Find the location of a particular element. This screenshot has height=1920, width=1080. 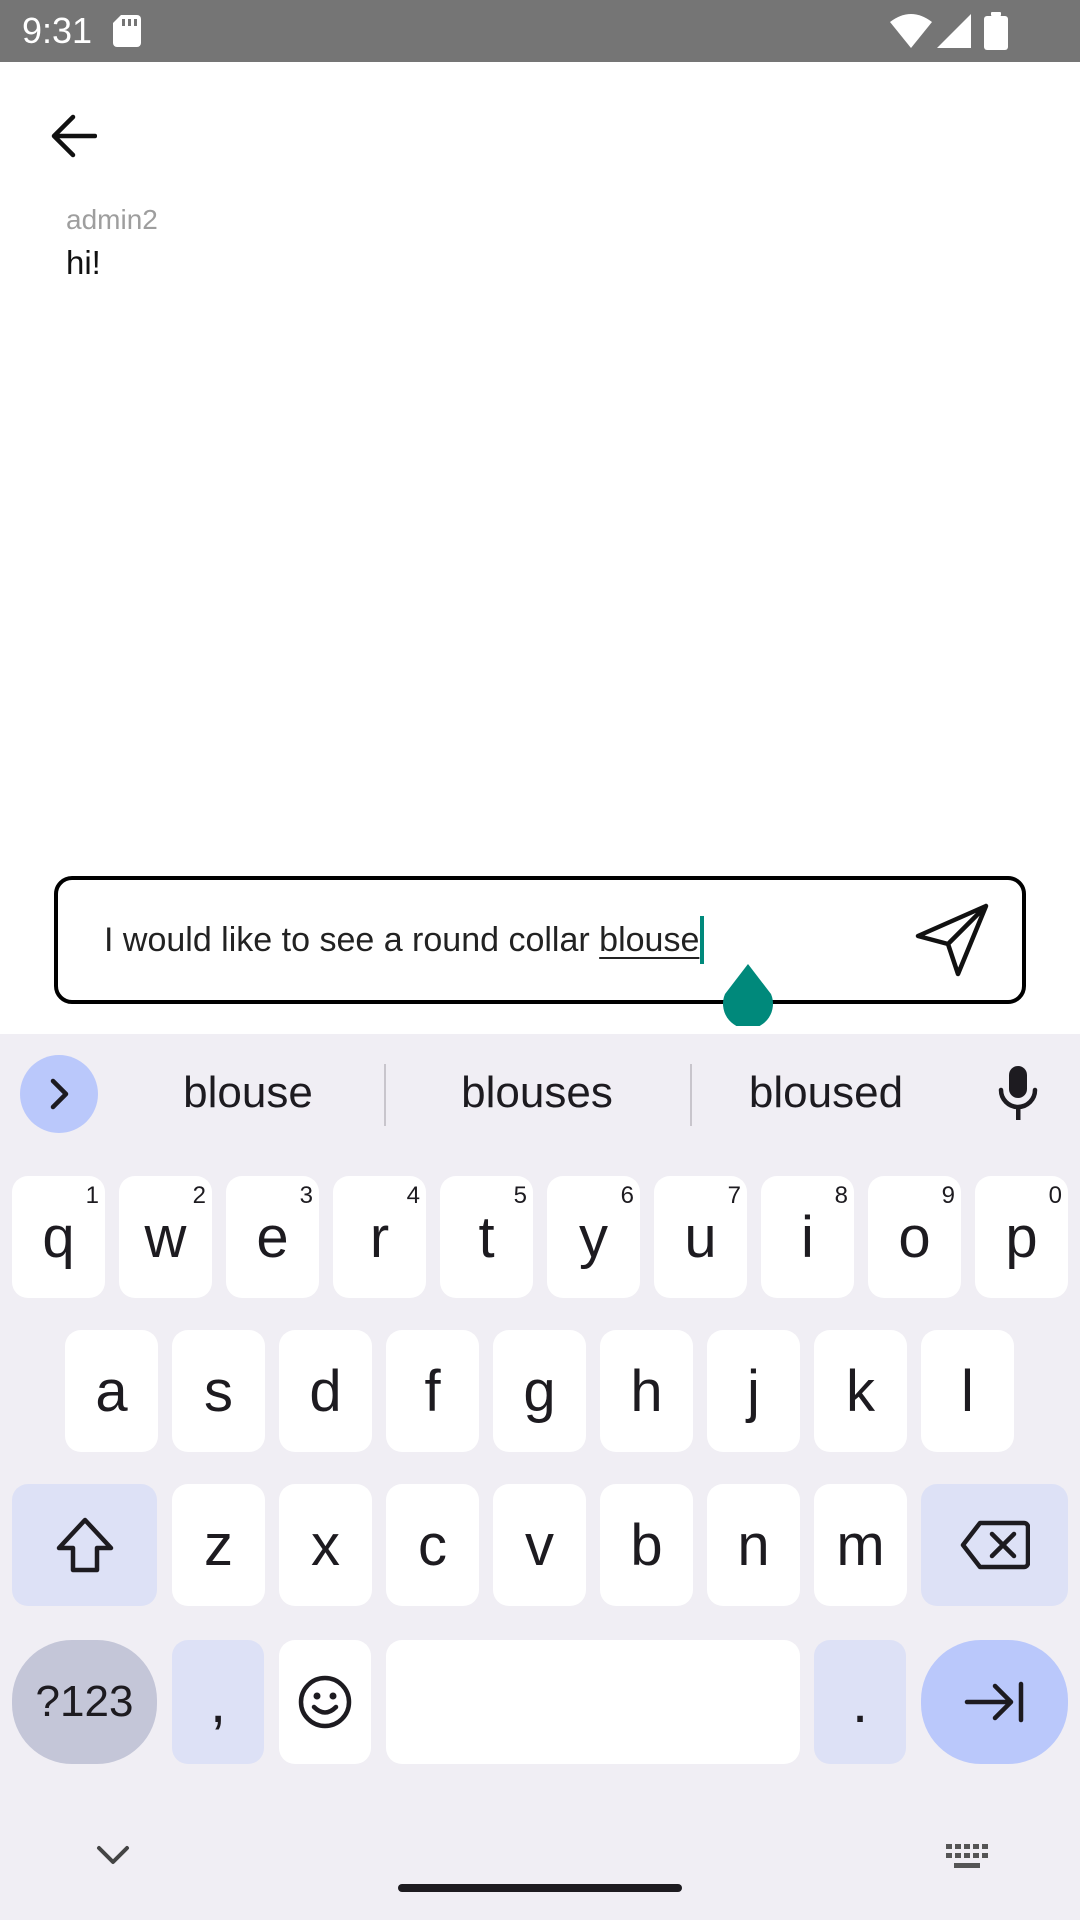

key-label: o is located at coordinates (914, 1237).